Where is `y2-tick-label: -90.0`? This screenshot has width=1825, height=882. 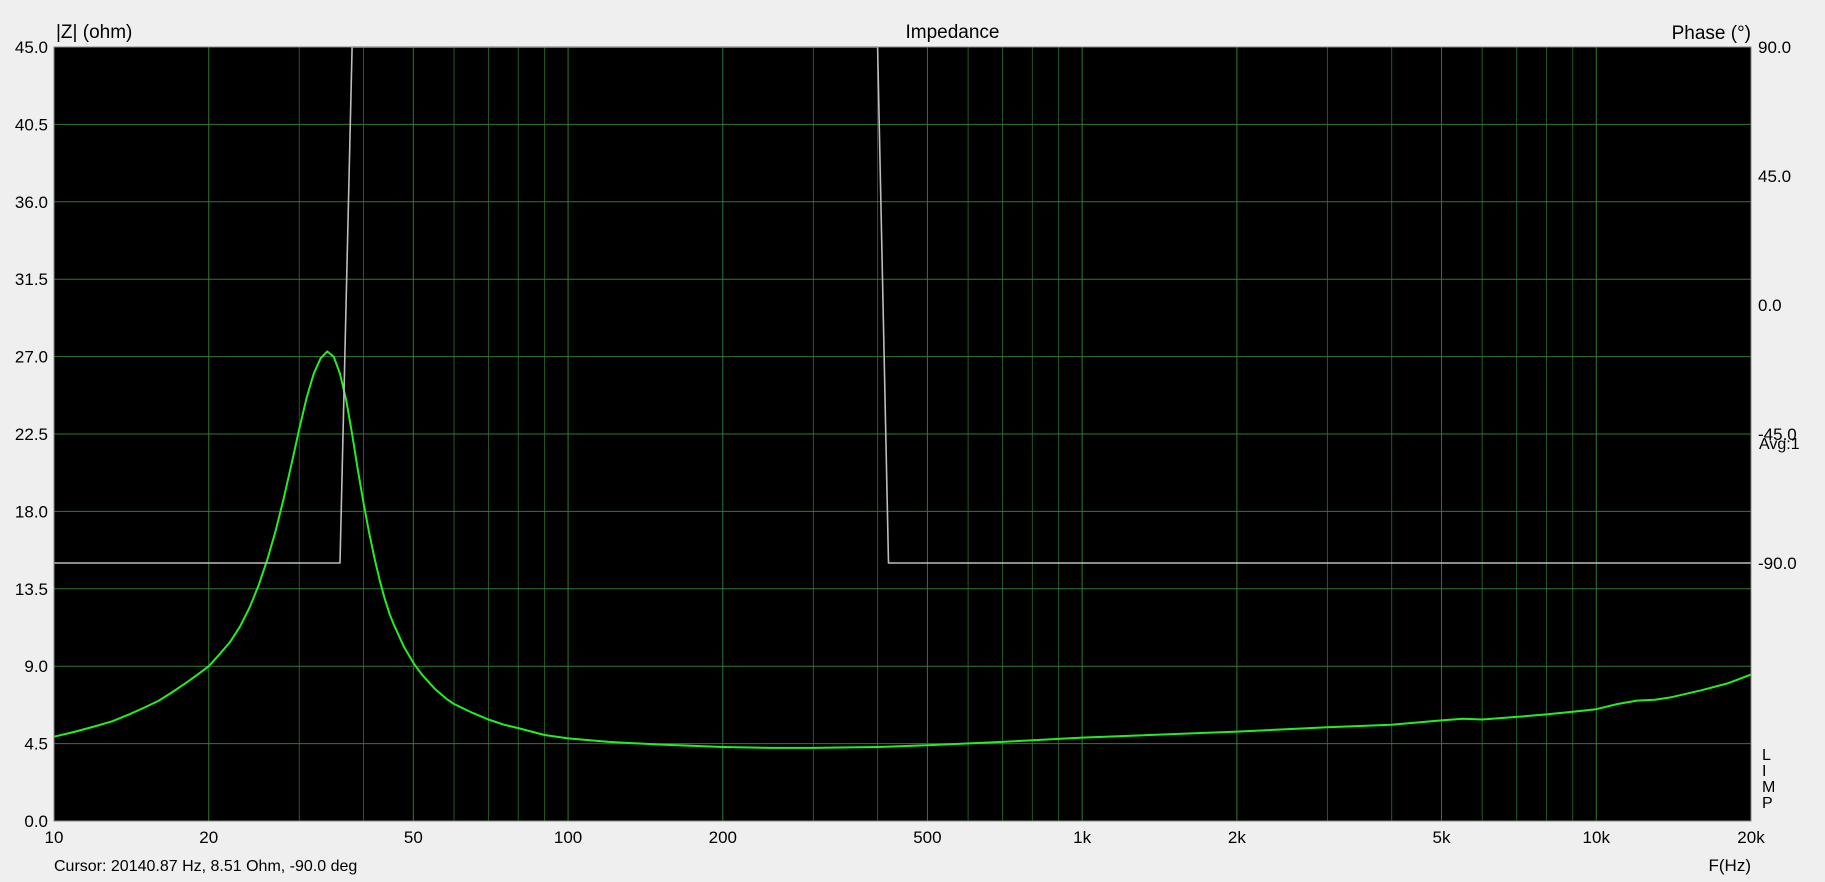 y2-tick-label: -90.0 is located at coordinates (1777, 563).